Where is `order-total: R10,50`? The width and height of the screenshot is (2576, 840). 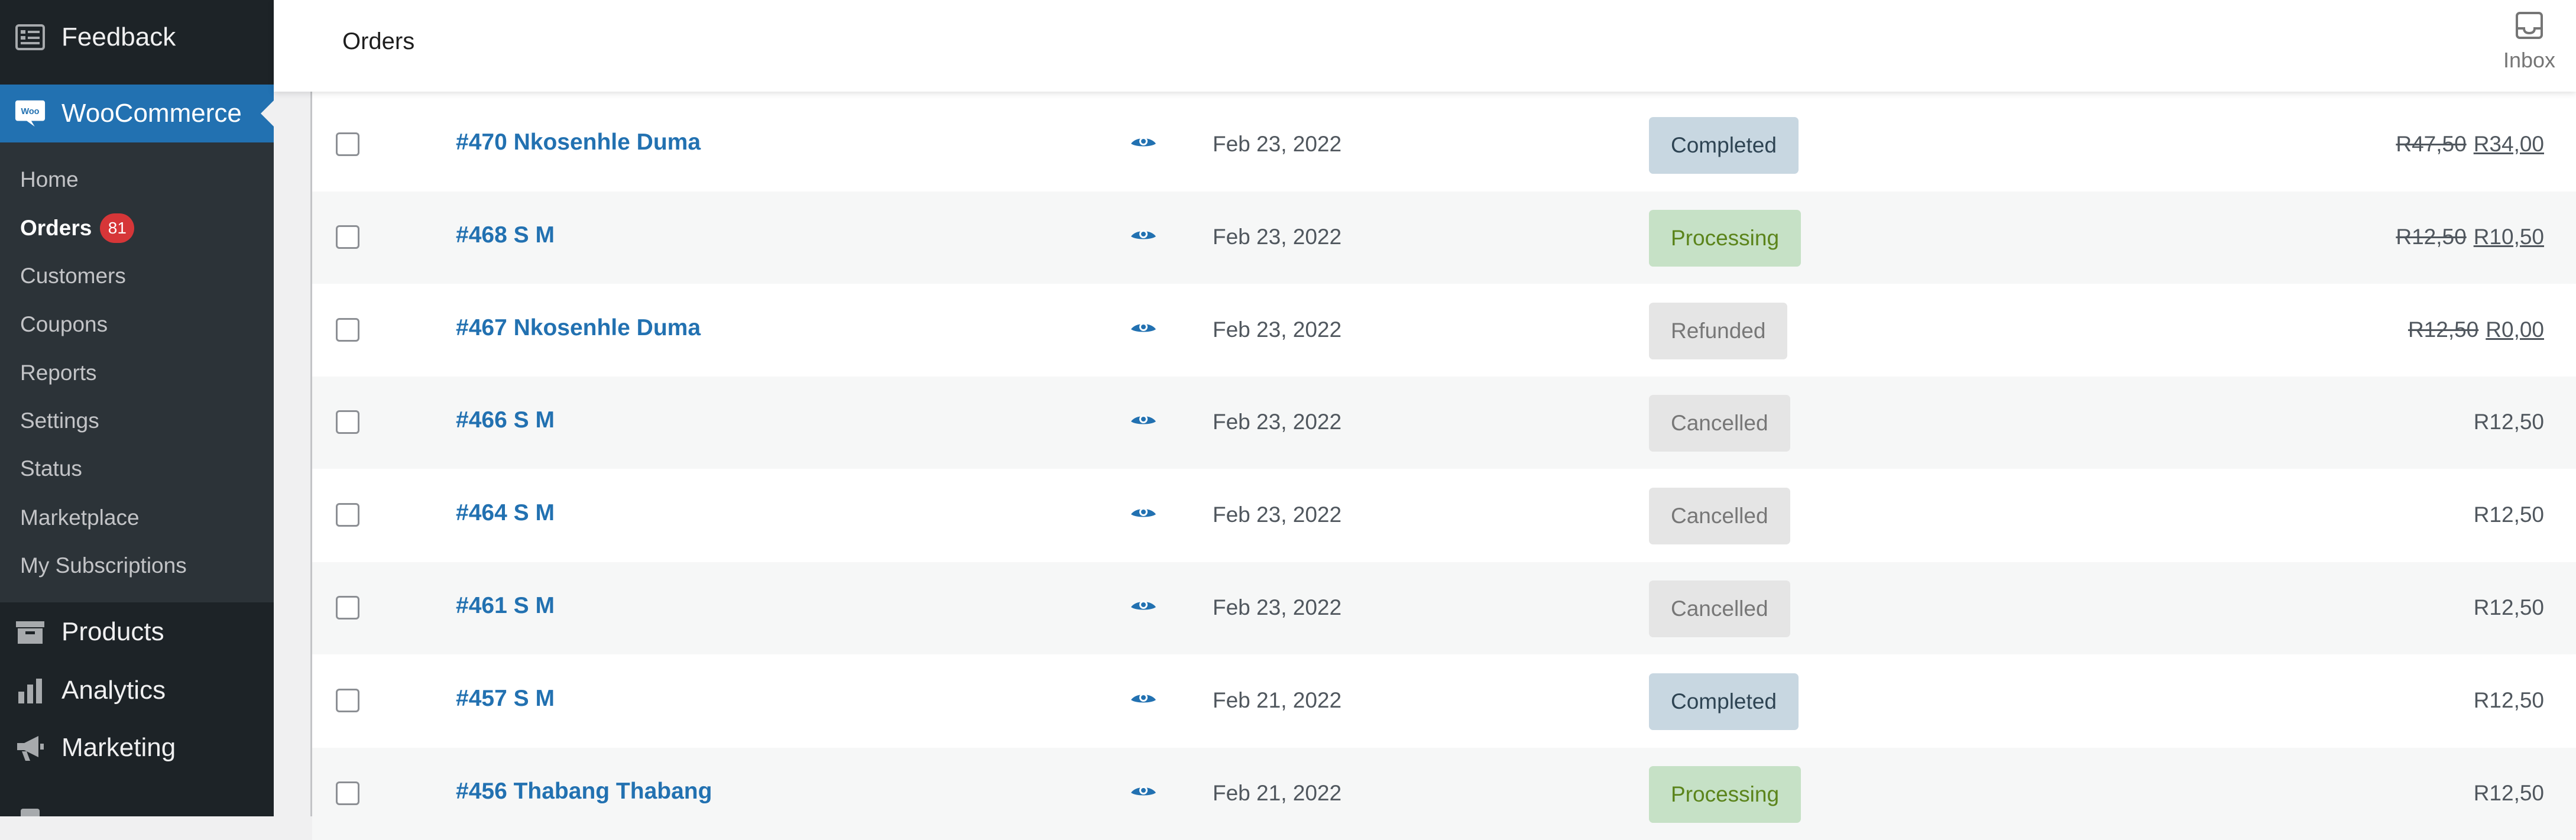 order-total: R10,50 is located at coordinates (2508, 237).